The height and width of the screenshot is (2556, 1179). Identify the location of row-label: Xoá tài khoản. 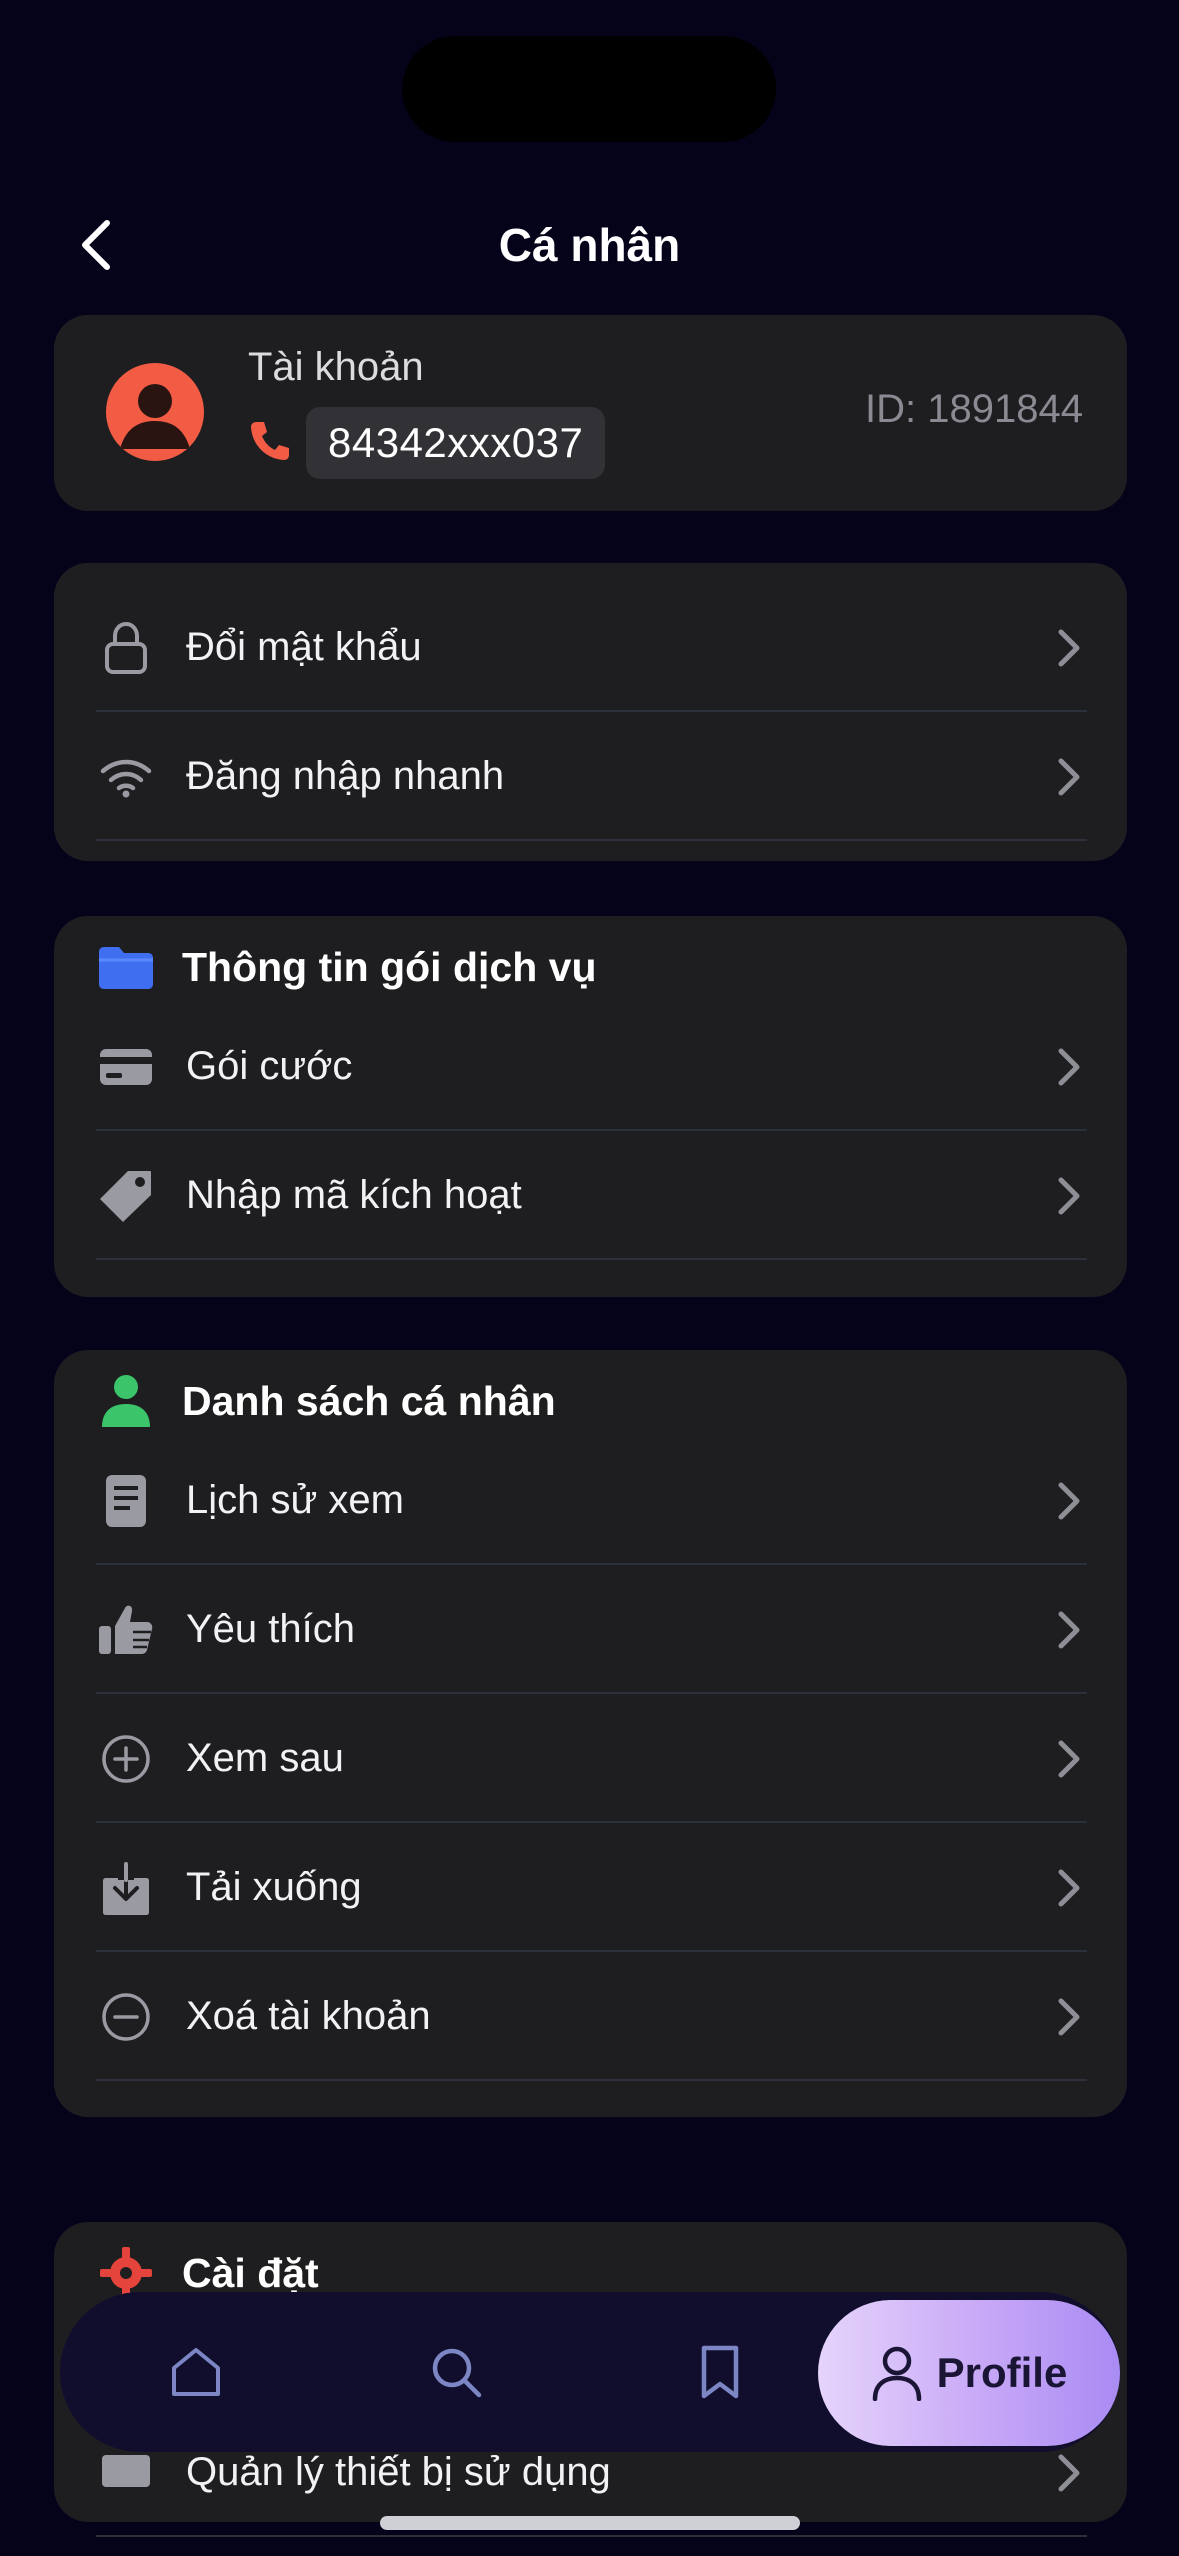
(308, 2016).